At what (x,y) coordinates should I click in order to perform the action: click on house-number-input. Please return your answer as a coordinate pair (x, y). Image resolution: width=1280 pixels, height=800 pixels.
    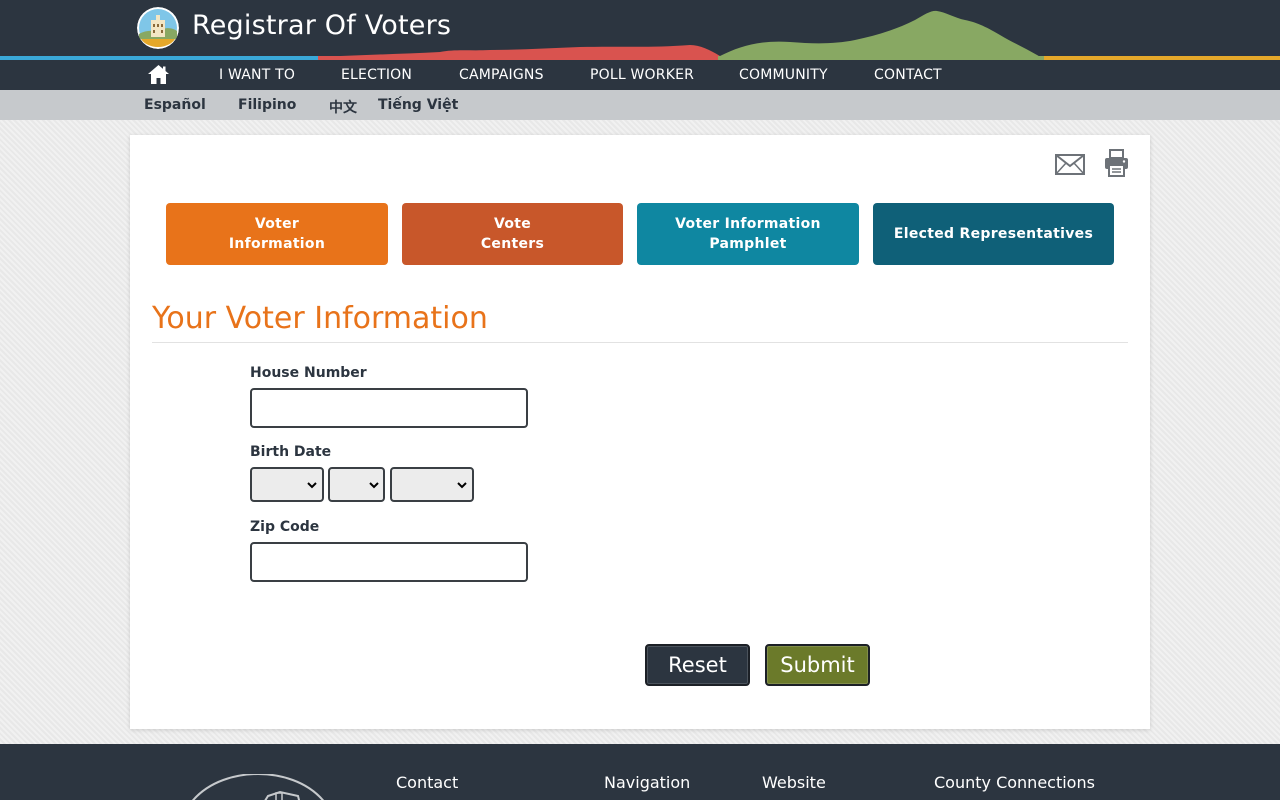
    Looking at the image, I should click on (389, 408).